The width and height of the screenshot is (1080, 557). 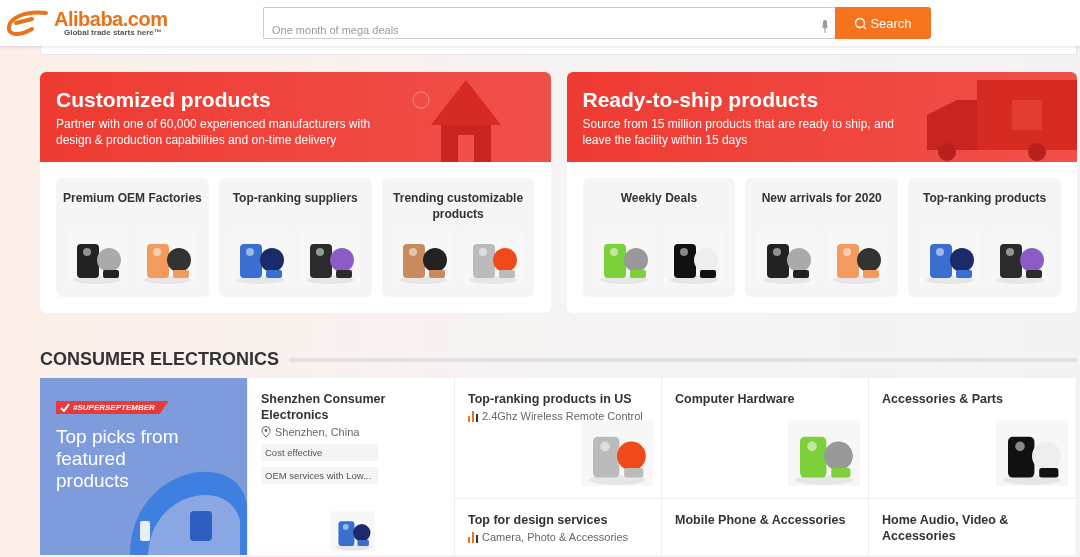 What do you see at coordinates (946, 528) in the screenshot?
I see `category-title: Home Audio, Video & Accessories` at bounding box center [946, 528].